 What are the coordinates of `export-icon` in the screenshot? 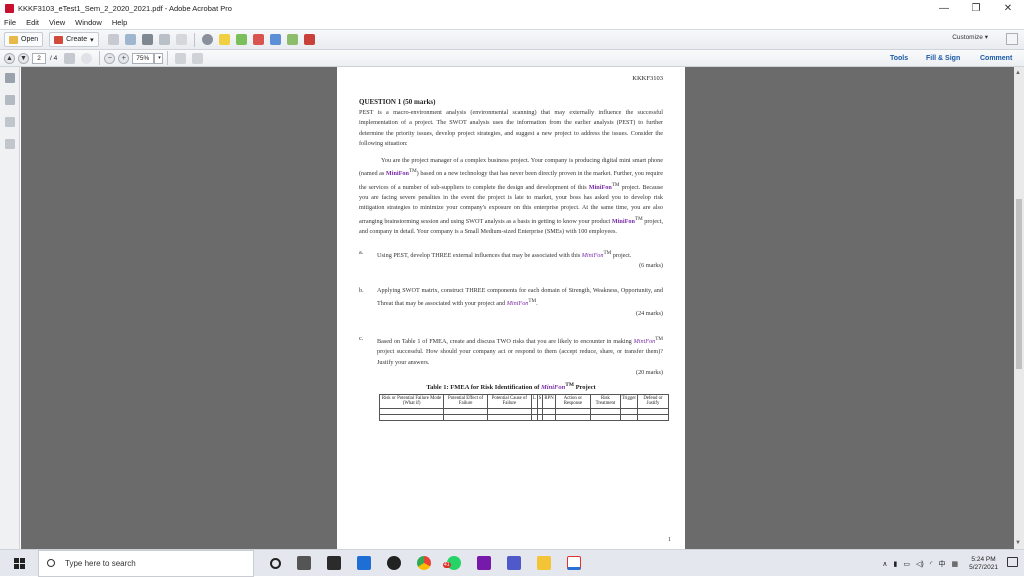 It's located at (292, 39).